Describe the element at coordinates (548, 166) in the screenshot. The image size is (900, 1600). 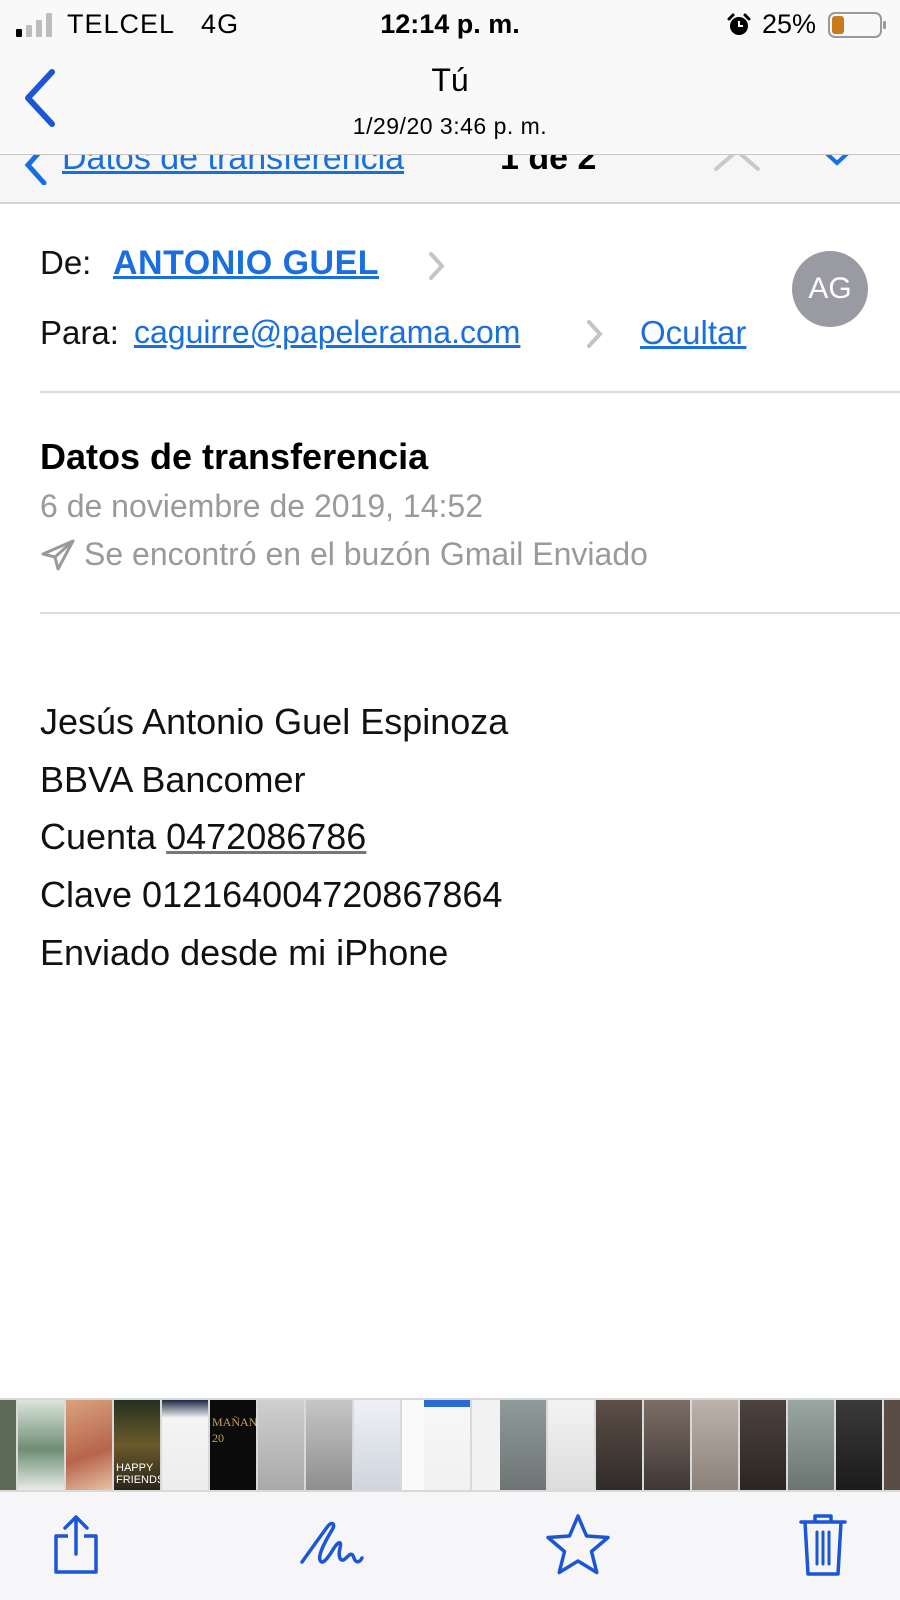
I see `message-count: 1 de 2` at that location.